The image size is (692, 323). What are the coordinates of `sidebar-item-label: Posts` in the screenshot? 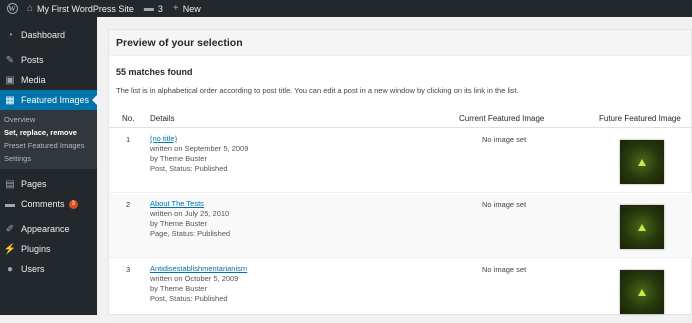 It's located at (32, 60).